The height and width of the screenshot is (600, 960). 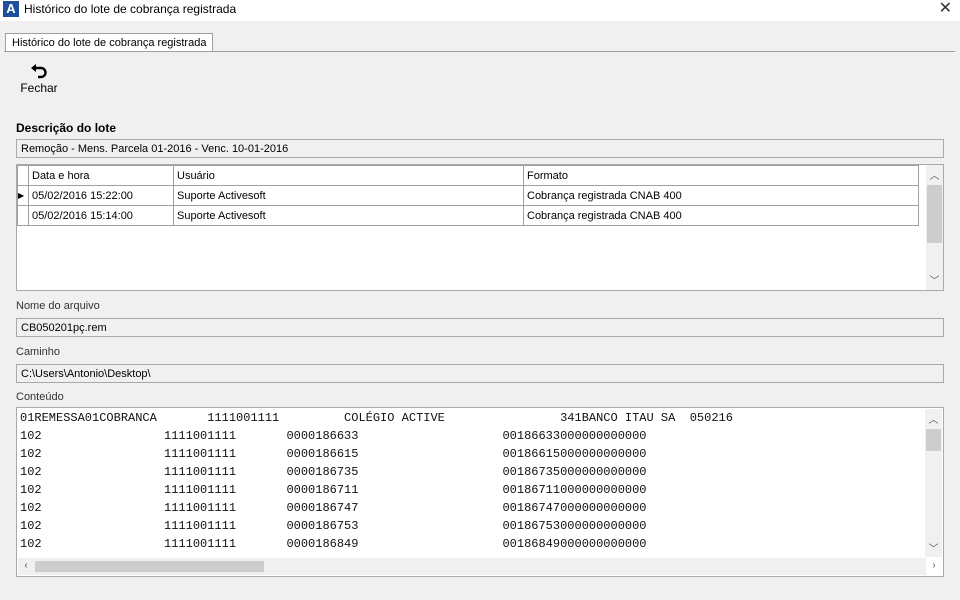 What do you see at coordinates (11, 9) in the screenshot?
I see `app-logo-icon: A` at bounding box center [11, 9].